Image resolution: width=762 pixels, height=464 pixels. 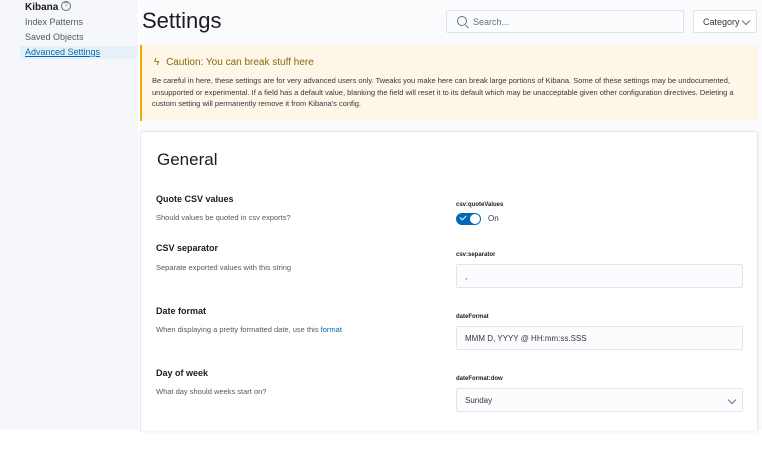 I want to click on sidebar-item-advanced-settings: Advanced Settings, so click(x=78, y=52).